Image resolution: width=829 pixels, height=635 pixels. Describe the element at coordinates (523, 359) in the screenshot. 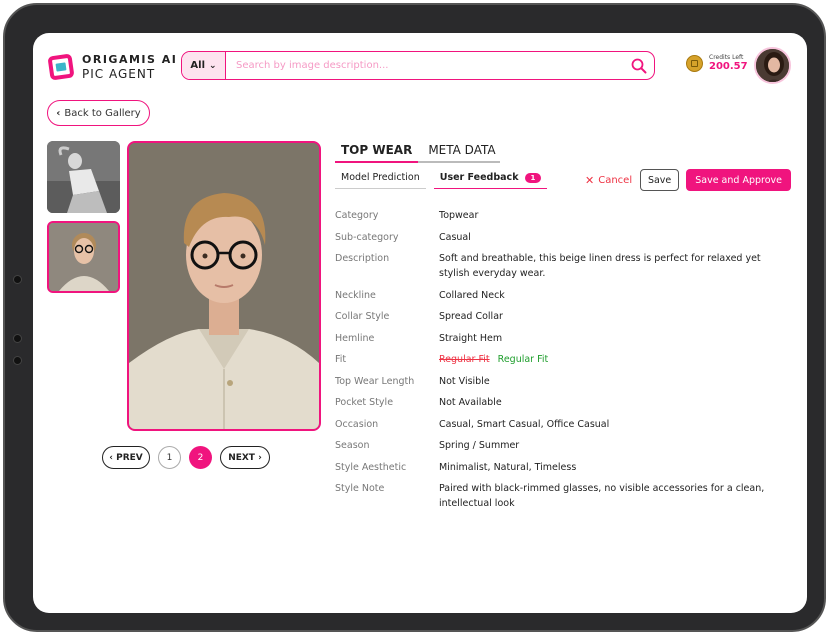

I see `corrected-value: Regular Fit` at that location.